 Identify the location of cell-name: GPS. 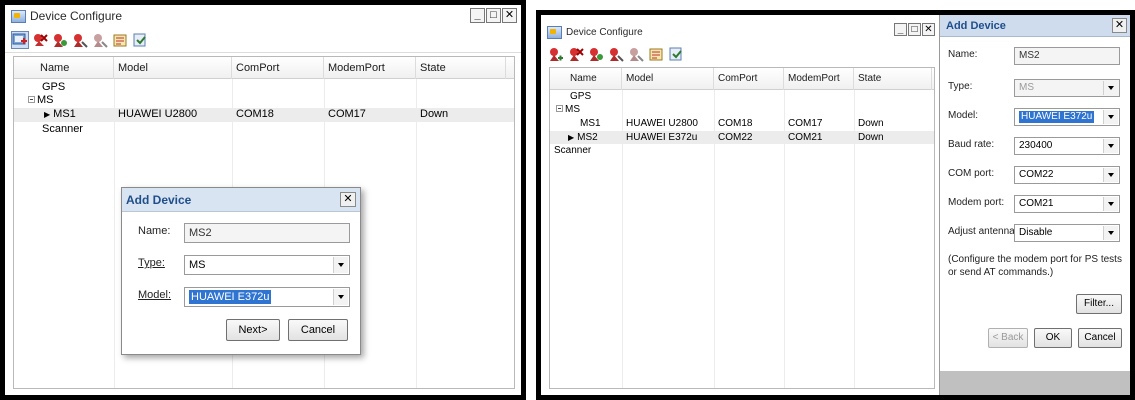
(54, 87).